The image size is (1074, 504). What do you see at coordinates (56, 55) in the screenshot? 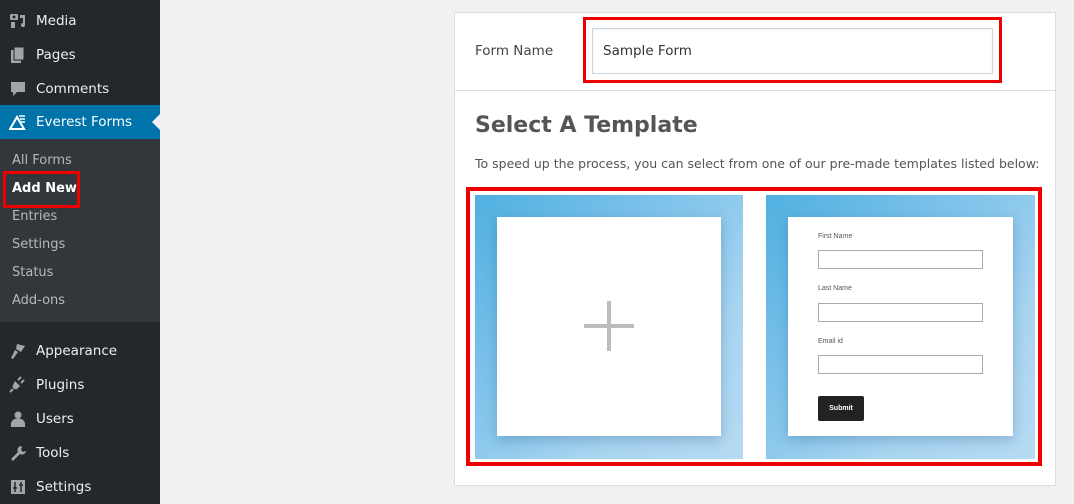
I see `sidebar-item-label: Pages` at bounding box center [56, 55].